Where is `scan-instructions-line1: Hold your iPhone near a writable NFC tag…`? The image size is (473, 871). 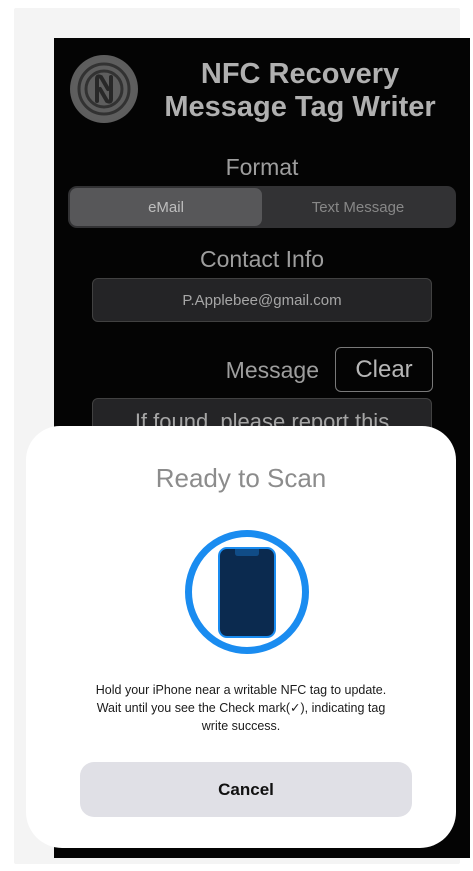 scan-instructions-line1: Hold your iPhone near a writable NFC tag… is located at coordinates (241, 690).